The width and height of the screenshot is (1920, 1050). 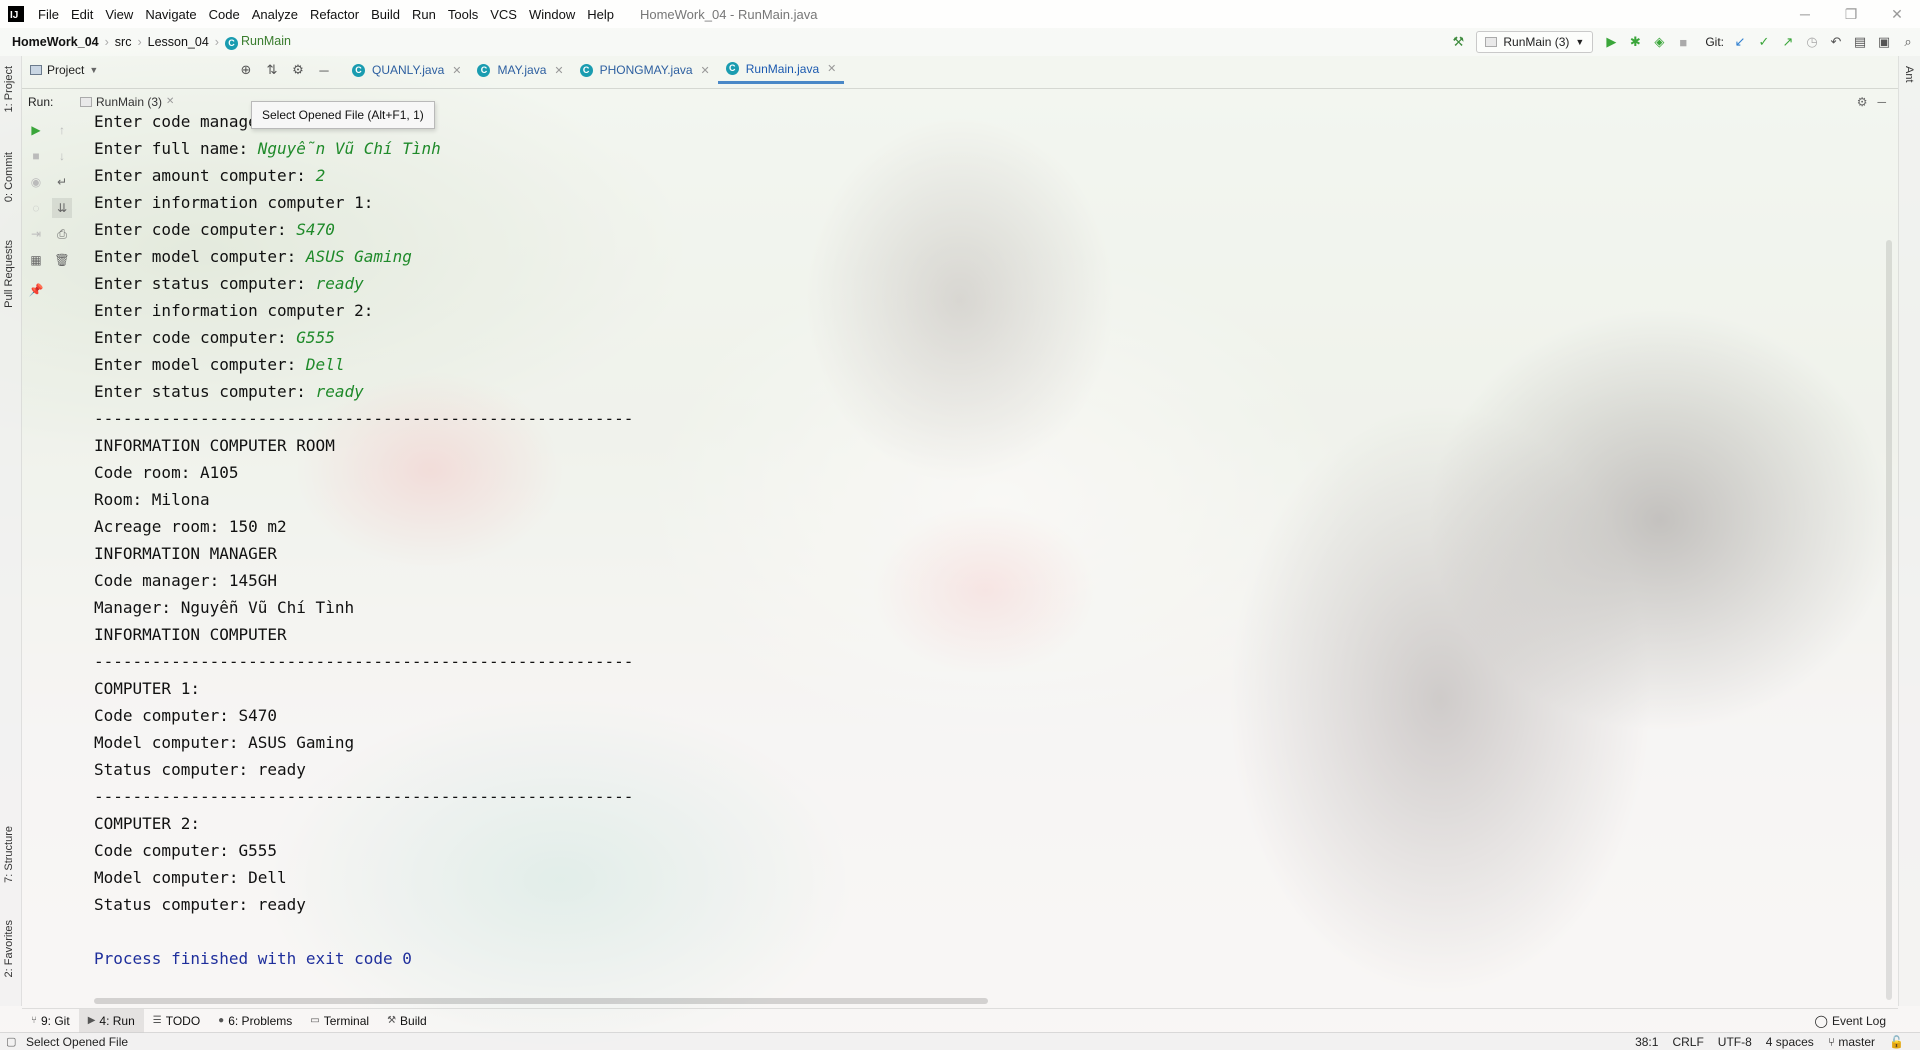 I want to click on git-update-icon: ↙, so click(x=1740, y=42).